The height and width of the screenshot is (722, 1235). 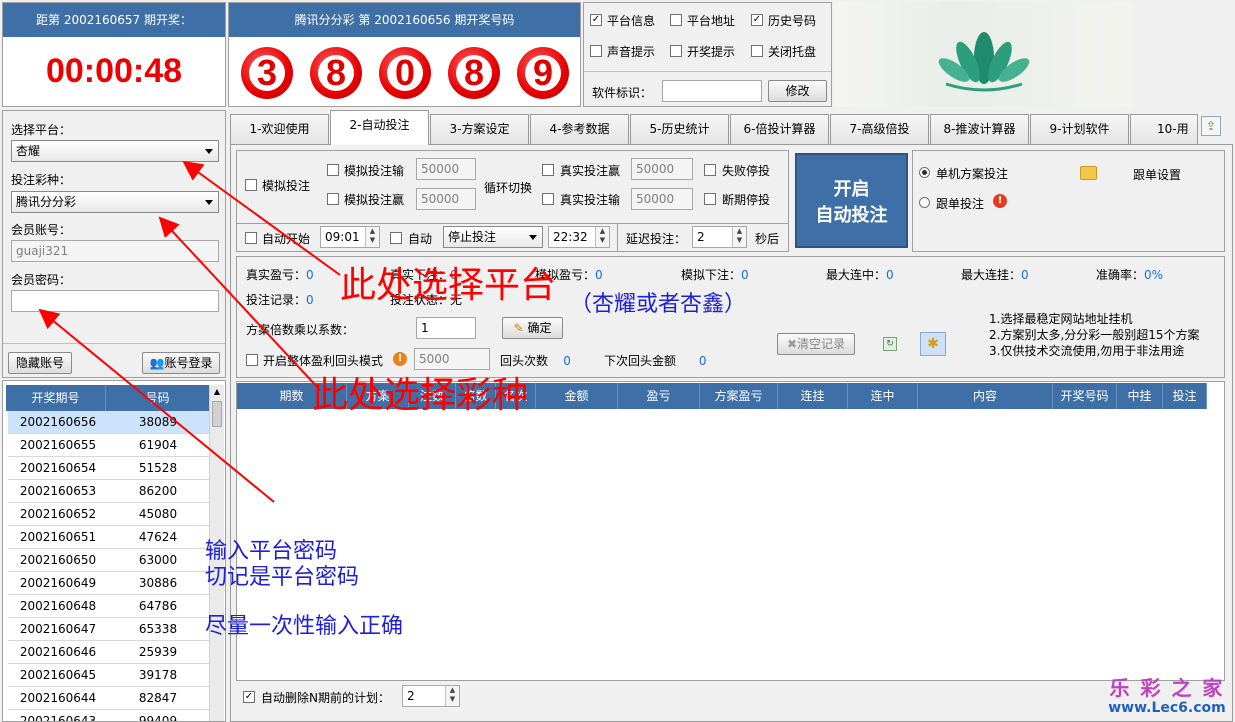 I want to click on history-row: 2002160645 39178, so click(x=109, y=675).